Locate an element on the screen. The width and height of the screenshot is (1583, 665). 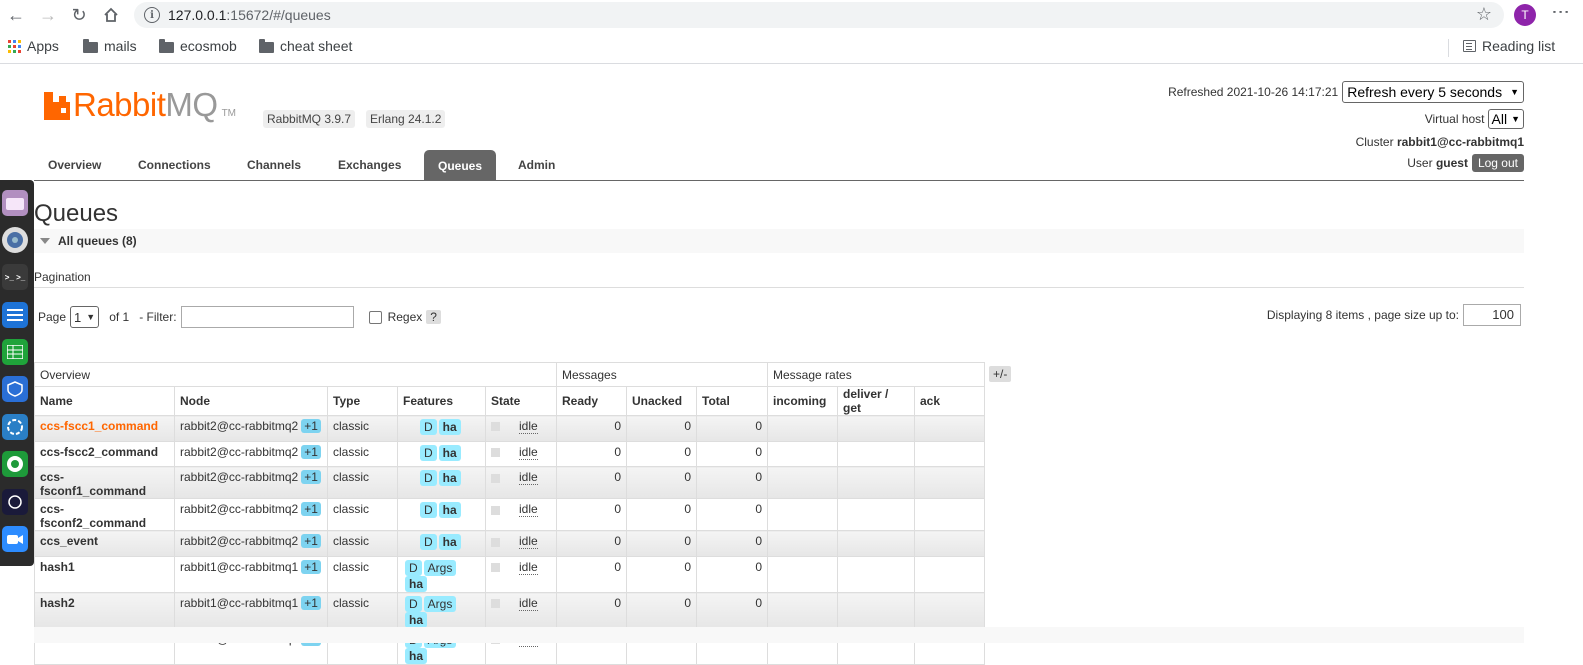
tab-channels: Channels is located at coordinates (274, 165).